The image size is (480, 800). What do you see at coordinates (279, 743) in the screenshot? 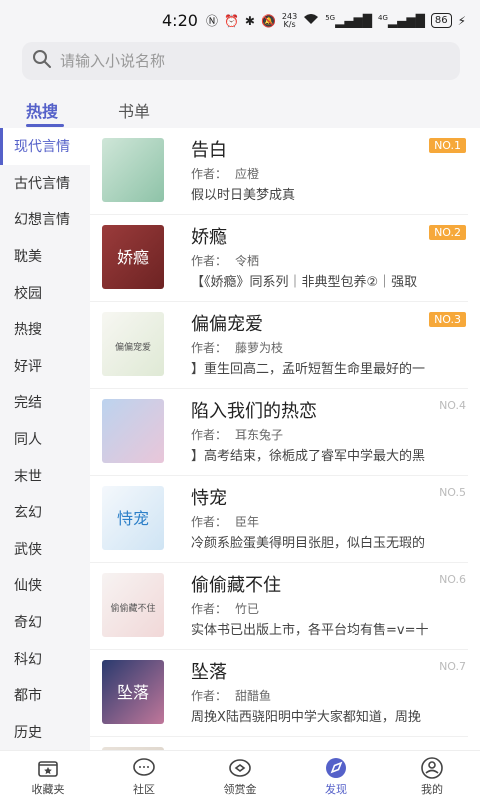
I see `book-row` at bounding box center [279, 743].